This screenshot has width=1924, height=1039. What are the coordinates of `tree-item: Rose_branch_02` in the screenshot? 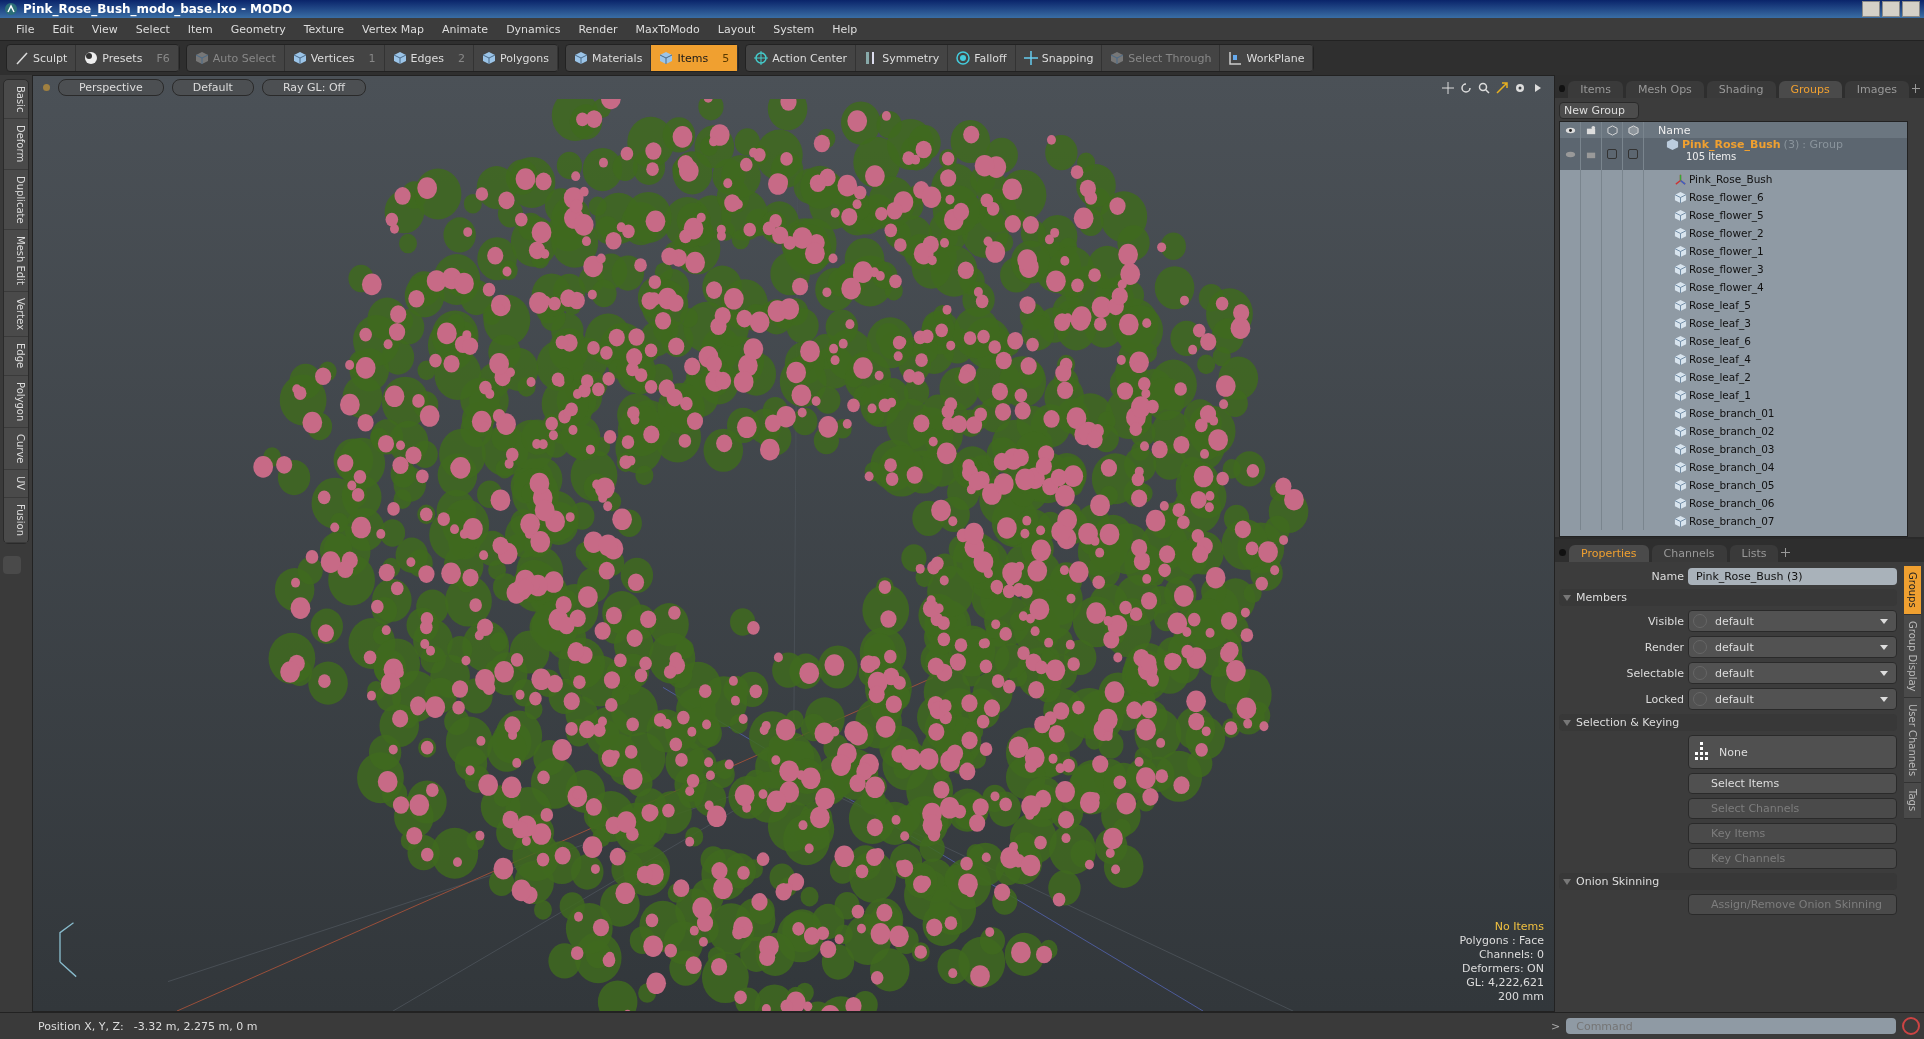 It's located at (1732, 431).